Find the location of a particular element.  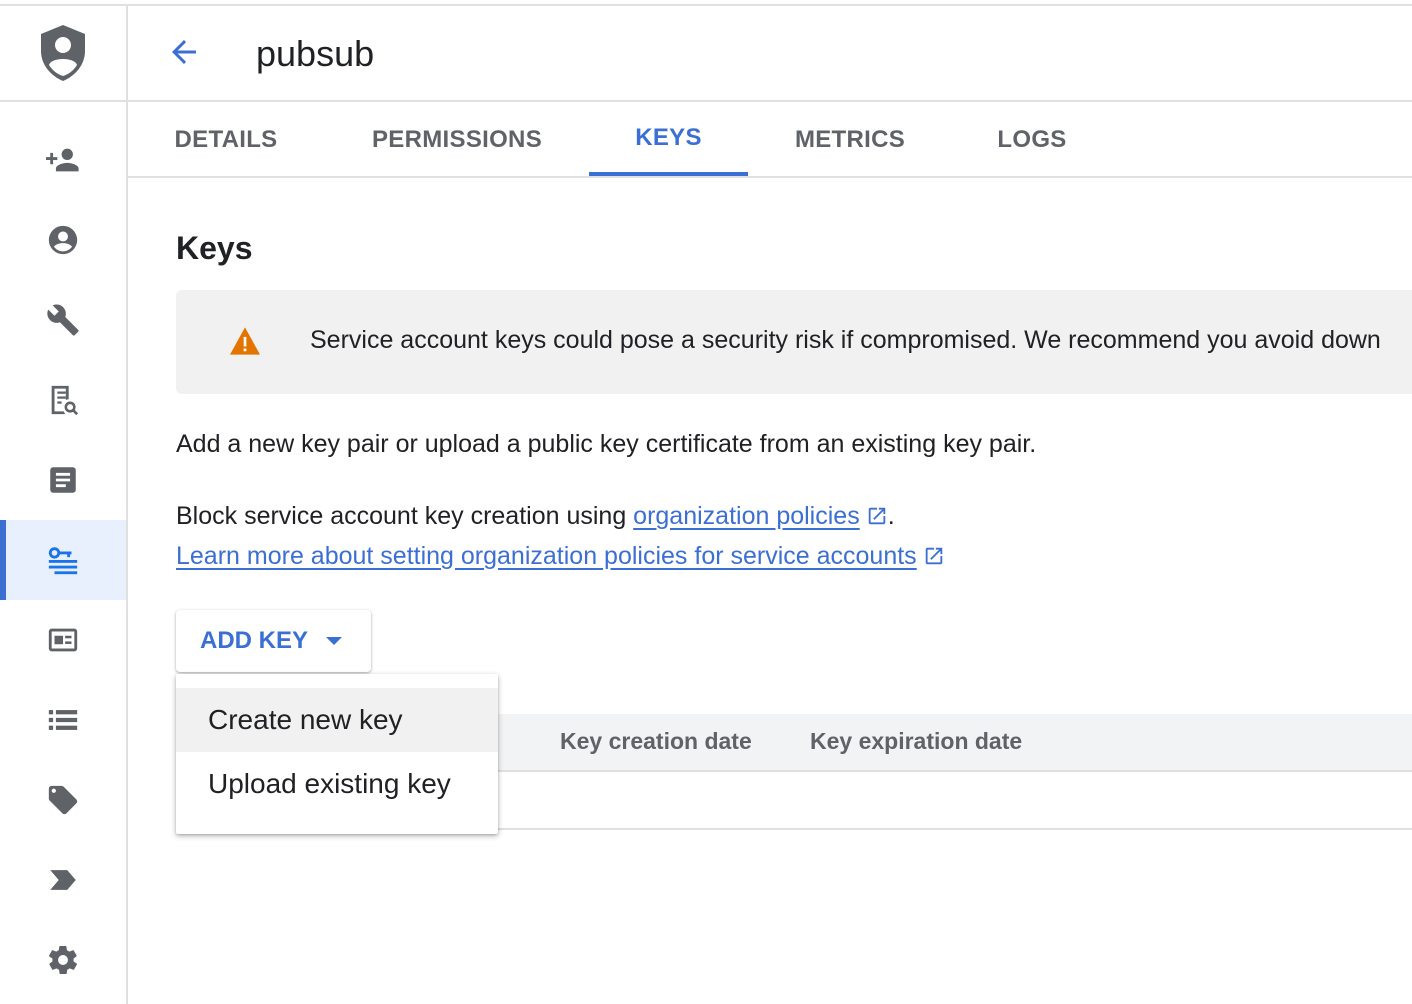

person-add-icon is located at coordinates (62, 160).